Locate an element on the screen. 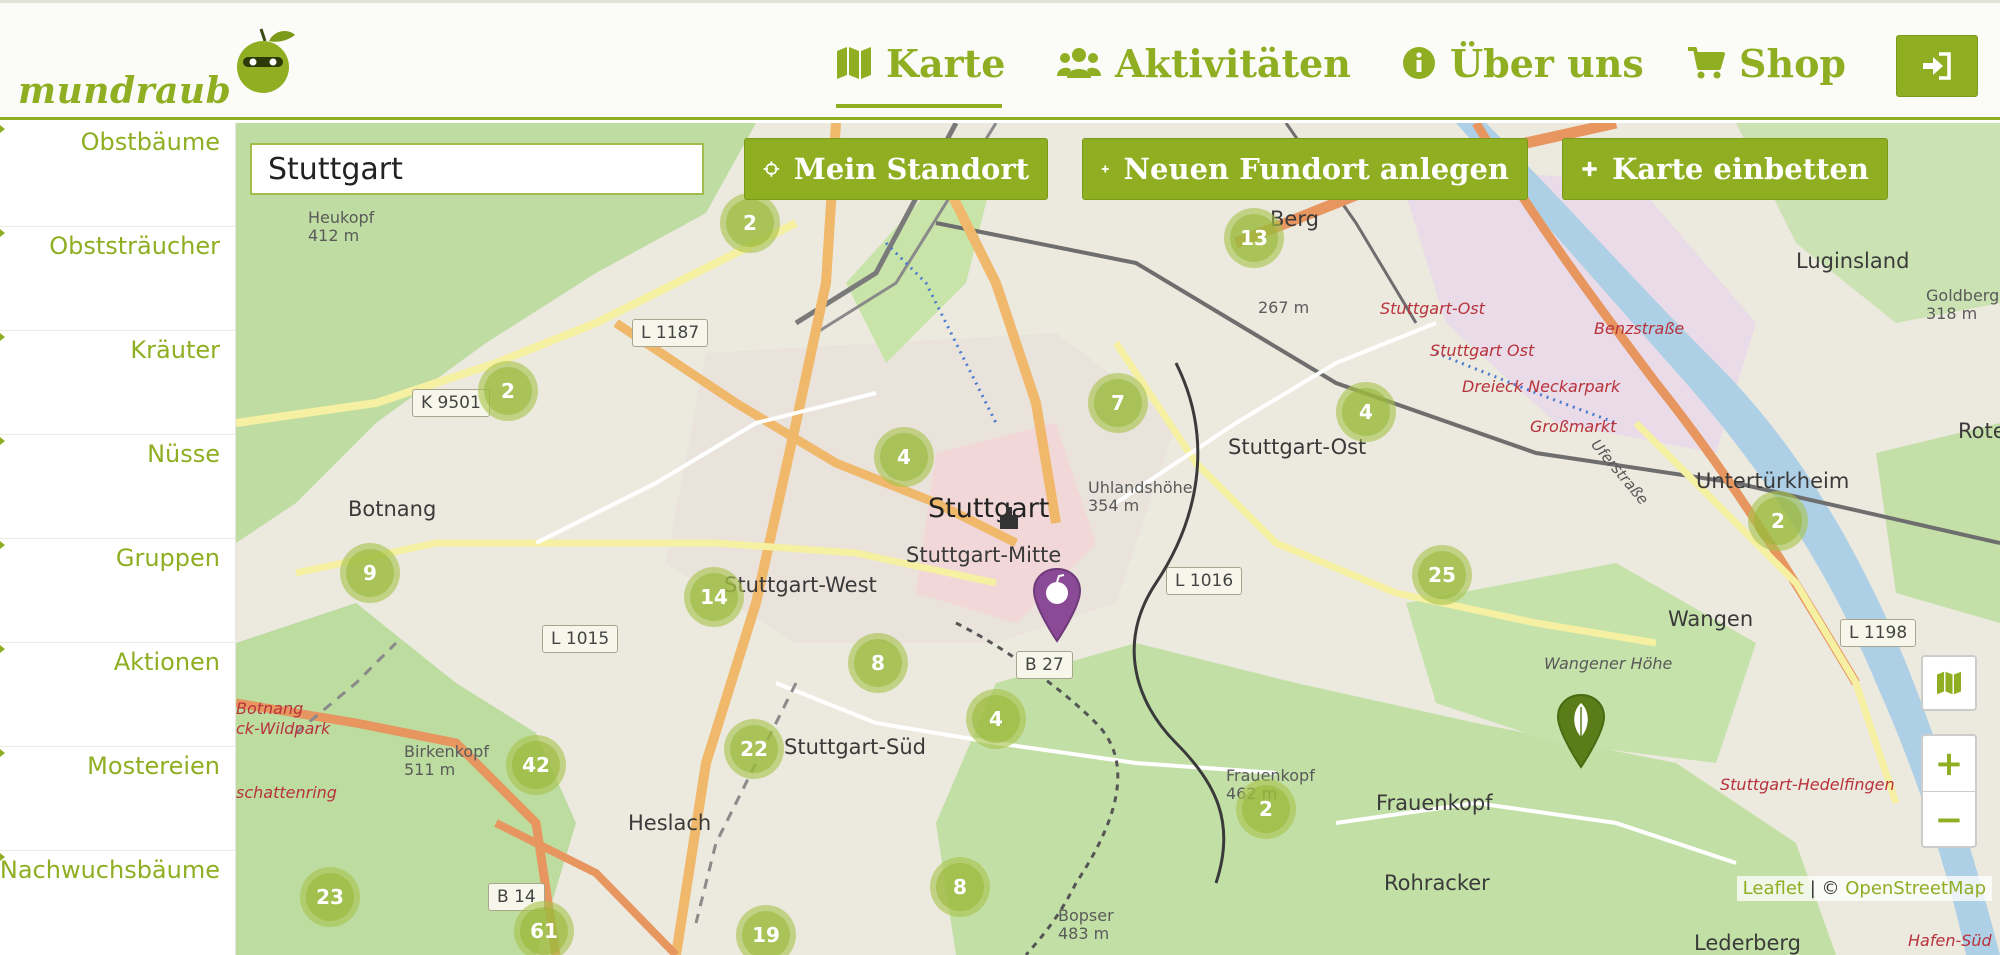  leaflet-link: Leaflet is located at coordinates (1773, 888).